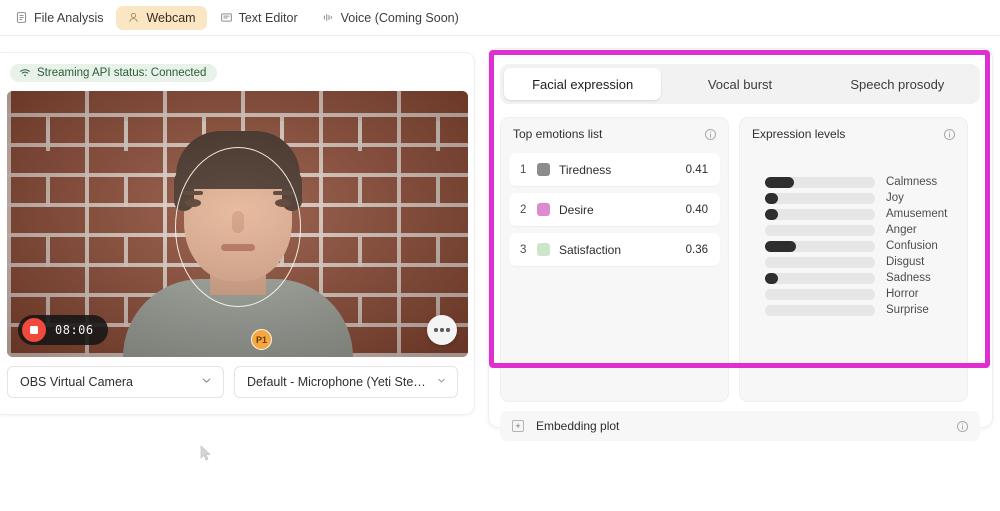 Image resolution: width=1000 pixels, height=511 pixels. I want to click on list-item: Calmness, so click(853, 182).